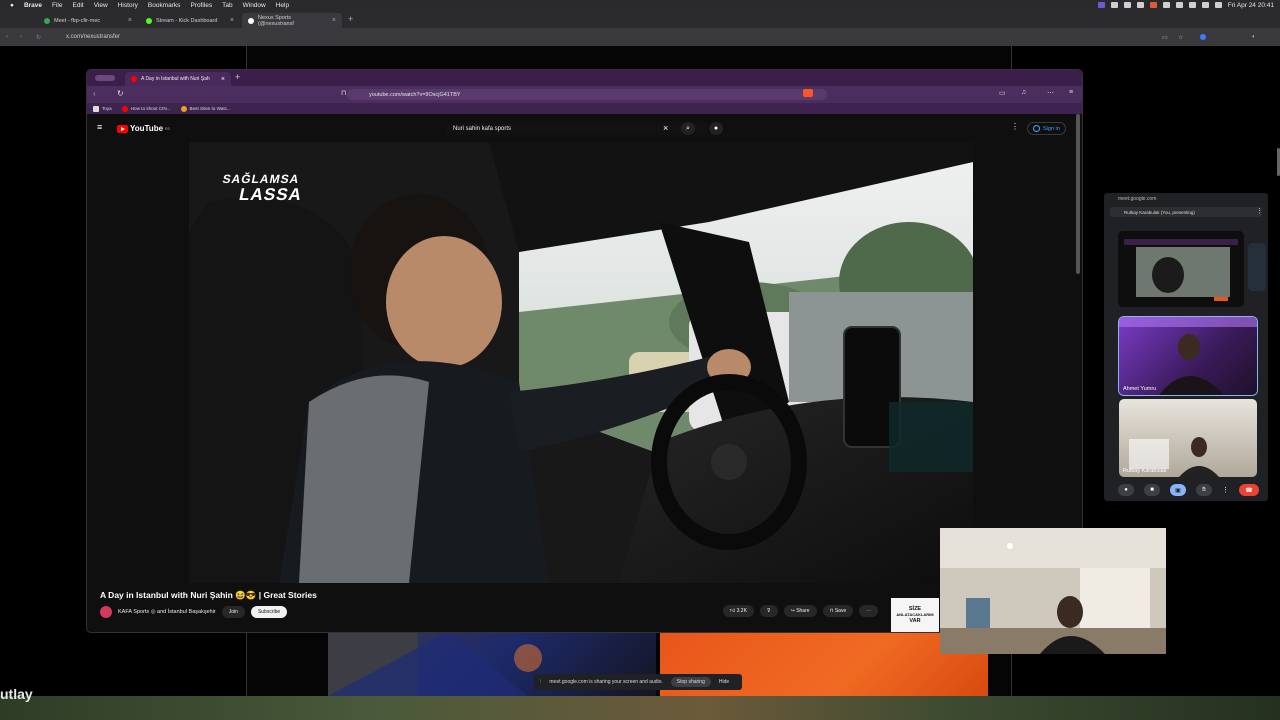  Describe the element at coordinates (201, 5) in the screenshot. I see `menu-profiles: Profiles` at that location.